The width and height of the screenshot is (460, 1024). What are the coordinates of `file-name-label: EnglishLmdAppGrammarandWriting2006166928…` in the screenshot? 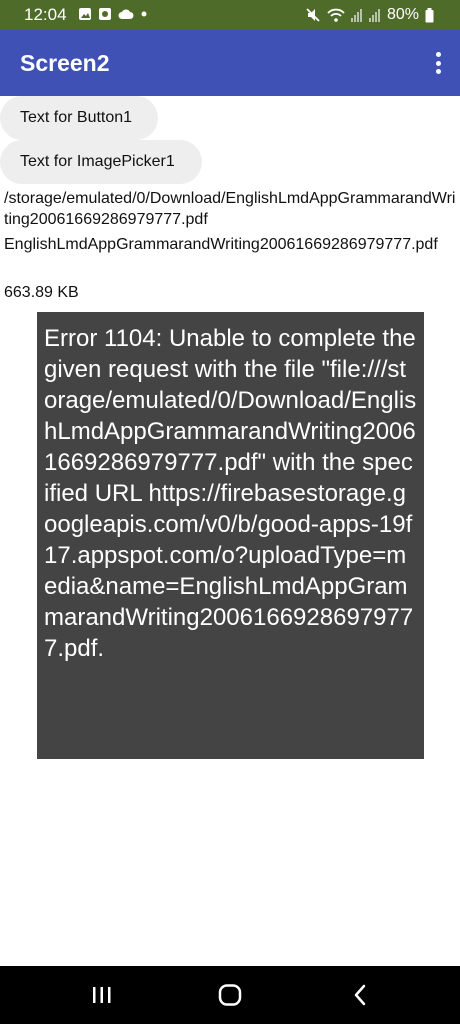 It's located at (221, 244).